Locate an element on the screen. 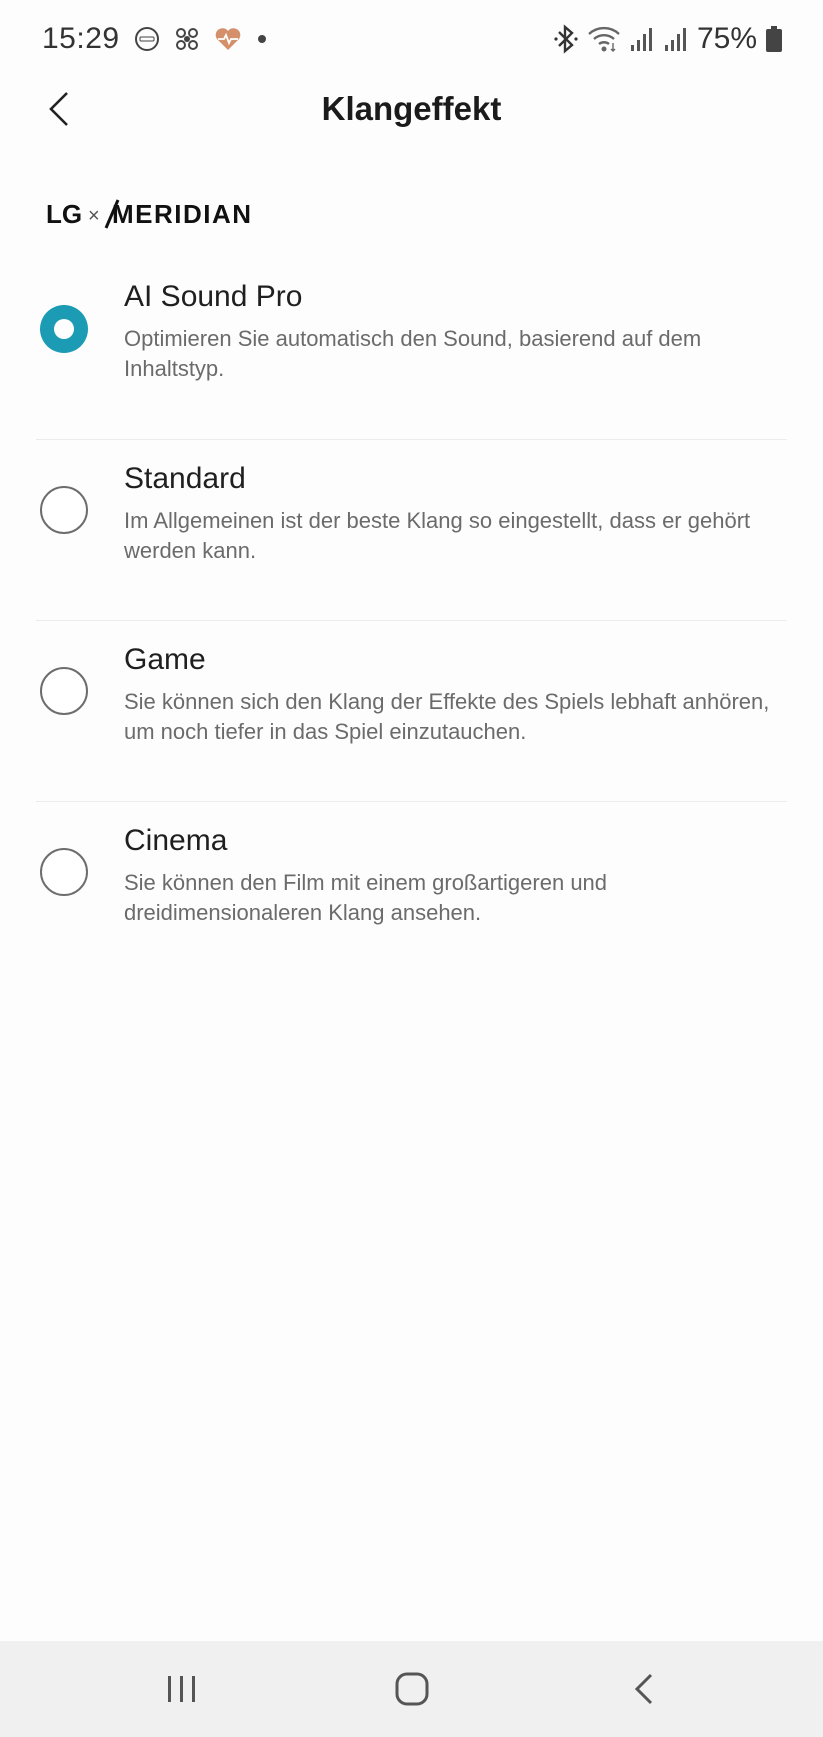  system-nav-bar is located at coordinates (411, 1689).